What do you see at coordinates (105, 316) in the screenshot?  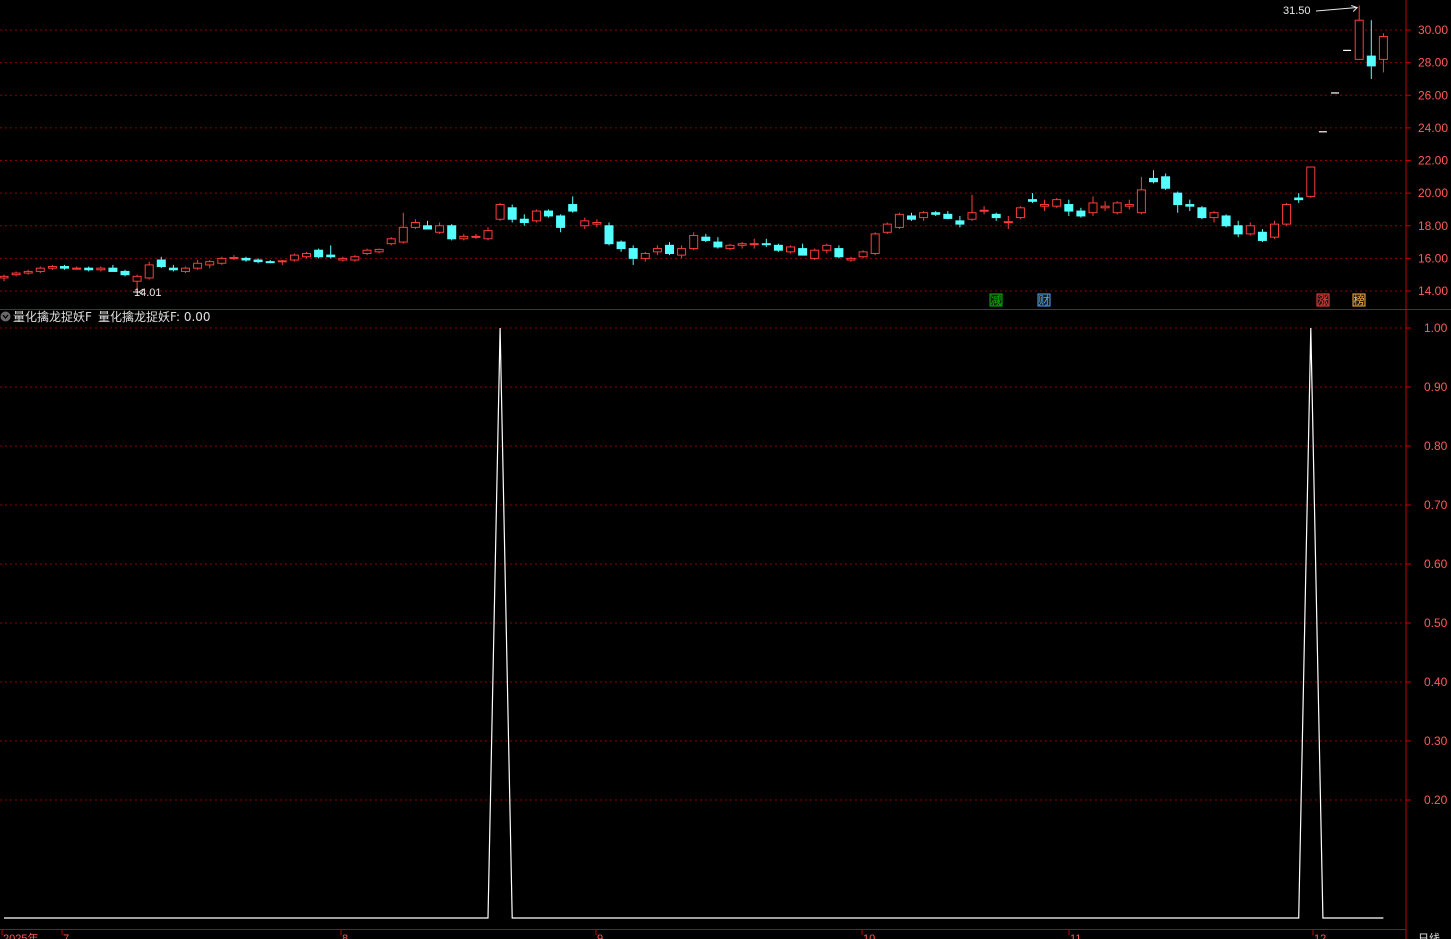 I see `indicator-header: 量化擒龙捉妖F 量化擒龙捉妖F: 0.00` at bounding box center [105, 316].